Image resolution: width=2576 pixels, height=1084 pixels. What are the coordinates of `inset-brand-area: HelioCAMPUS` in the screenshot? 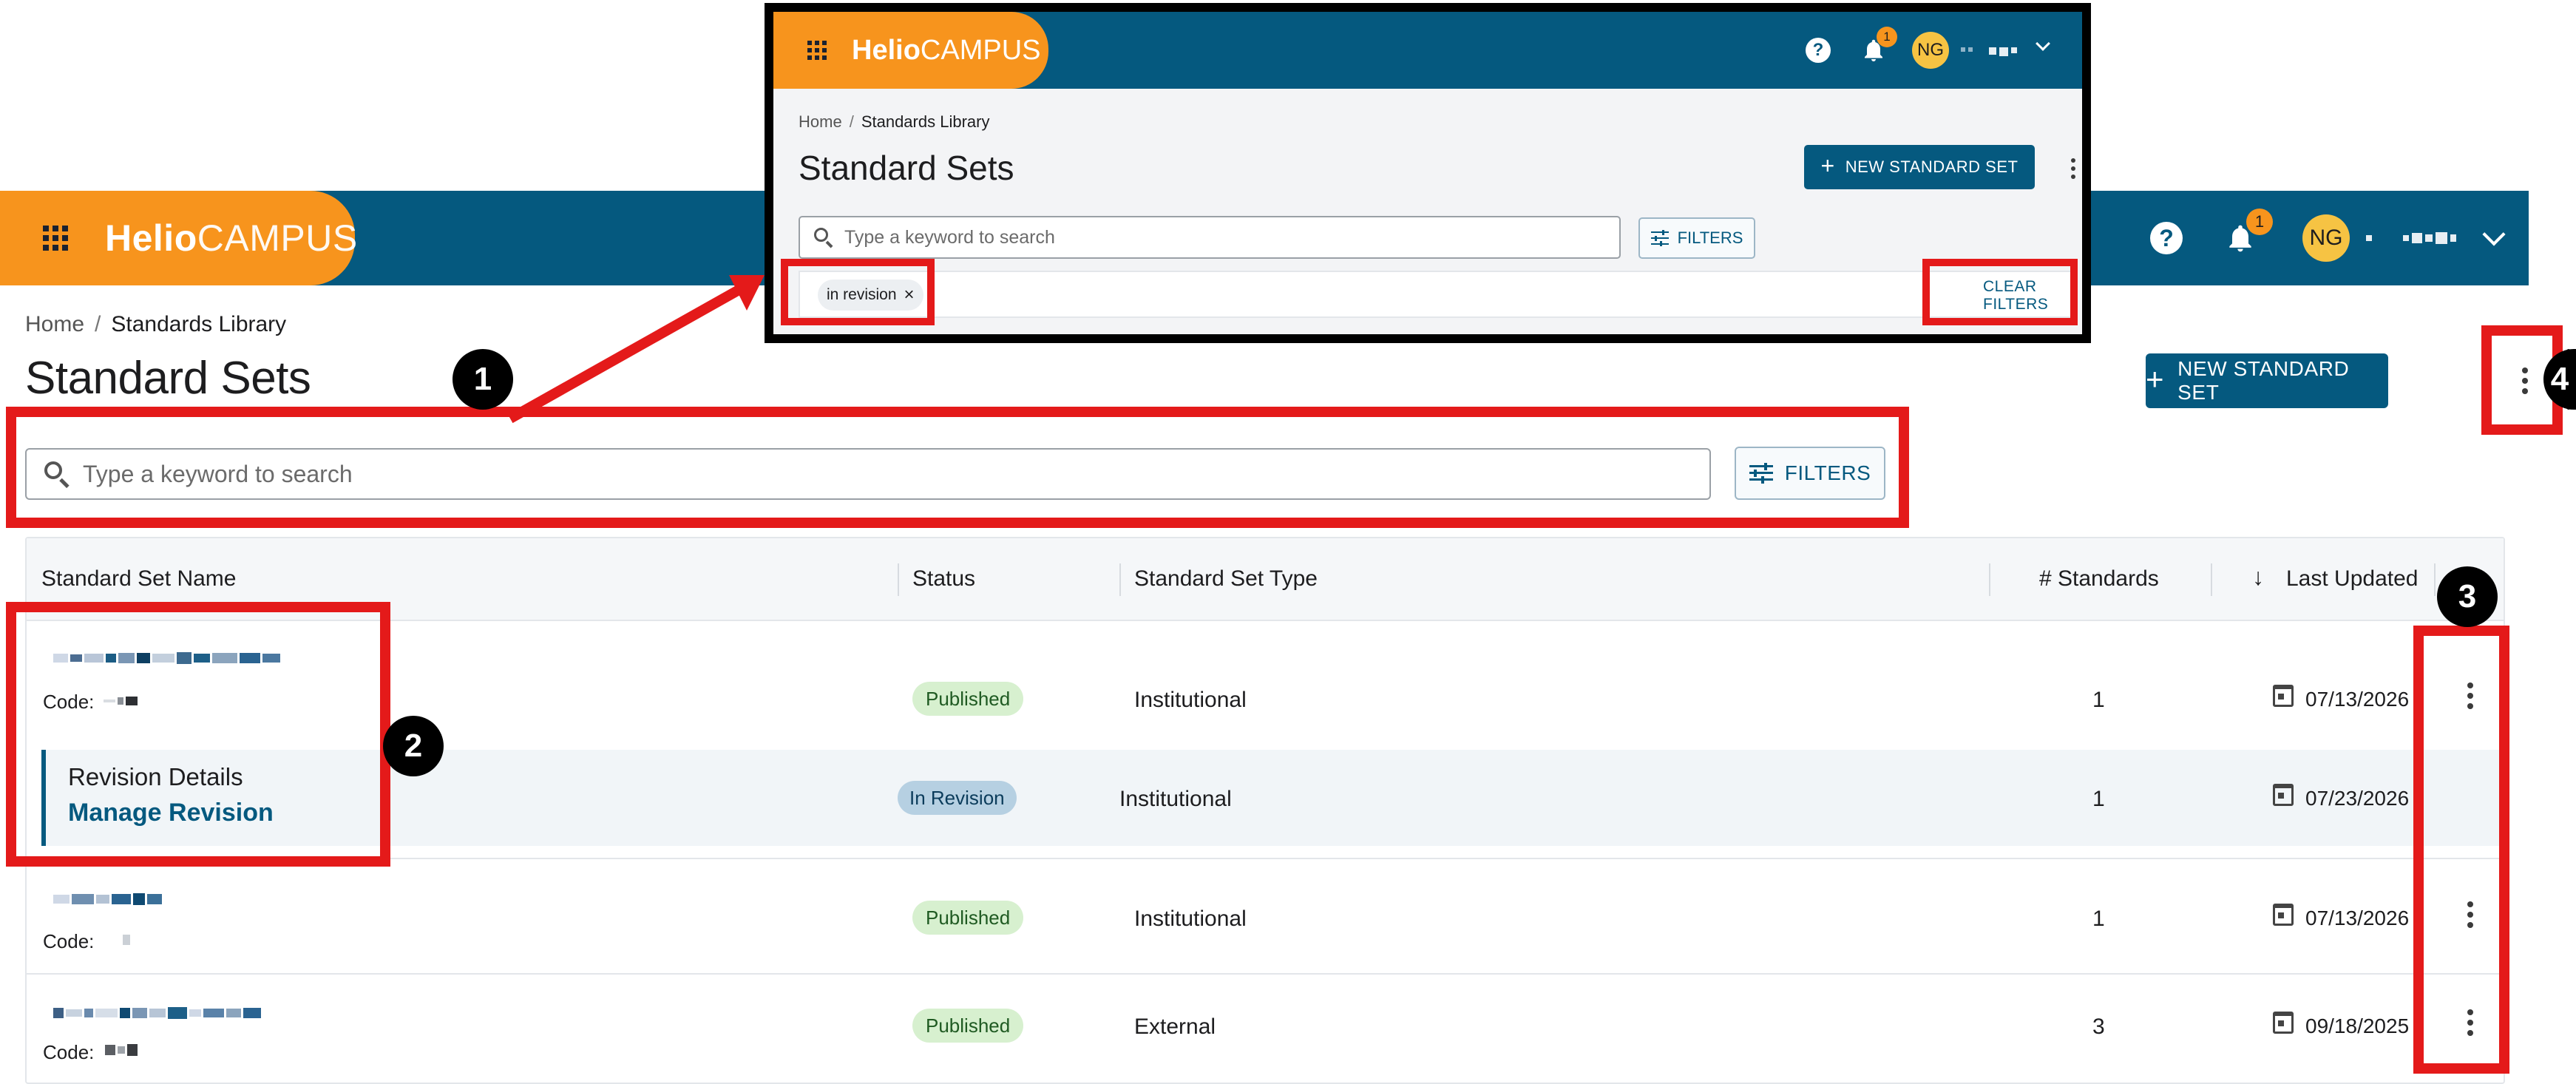 It's located at (910, 51).